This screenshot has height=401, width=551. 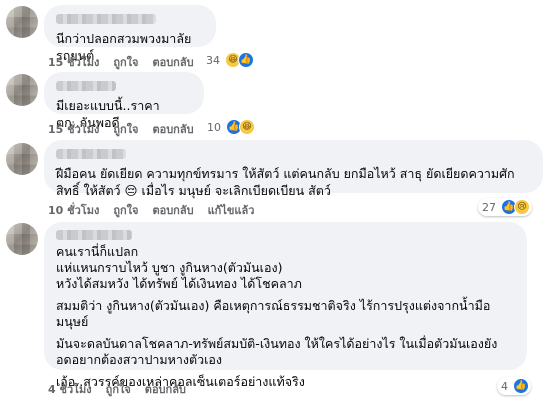 What do you see at coordinates (231, 127) in the screenshot?
I see `reaction-summary: 10 👍 😆` at bounding box center [231, 127].